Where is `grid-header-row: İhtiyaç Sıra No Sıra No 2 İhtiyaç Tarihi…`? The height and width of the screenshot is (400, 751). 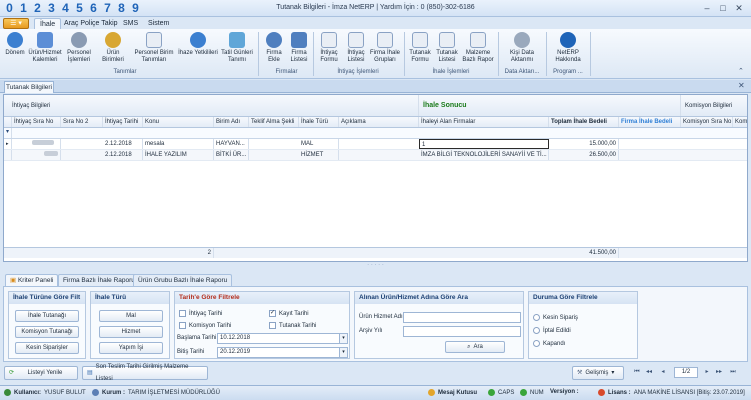
grid-header-row: İhtiyaç Sıra No Sıra No 2 İhtiyaç Tarihi… is located at coordinates (375, 122).